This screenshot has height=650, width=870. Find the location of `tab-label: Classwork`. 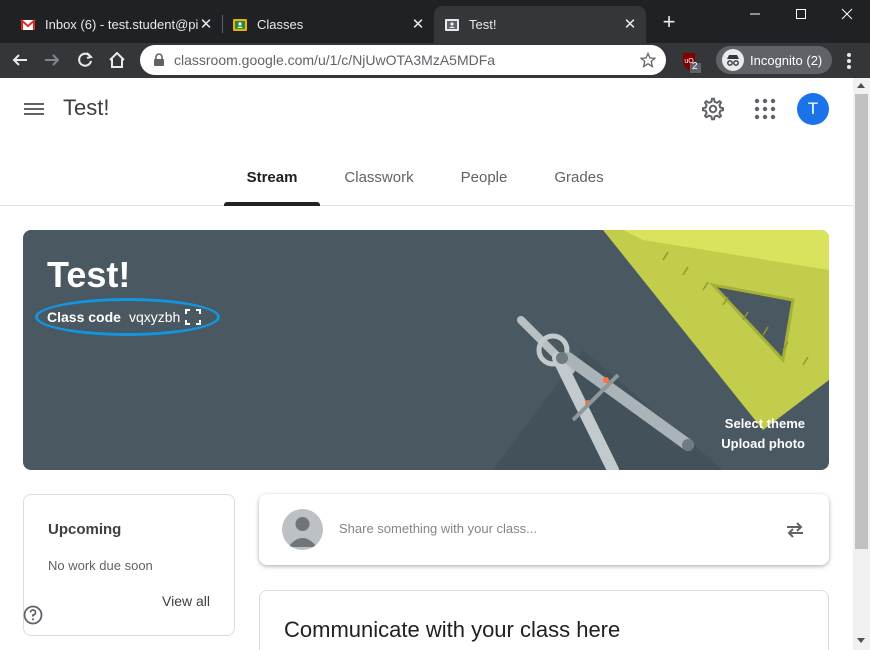

tab-label: Classwork is located at coordinates (379, 177).